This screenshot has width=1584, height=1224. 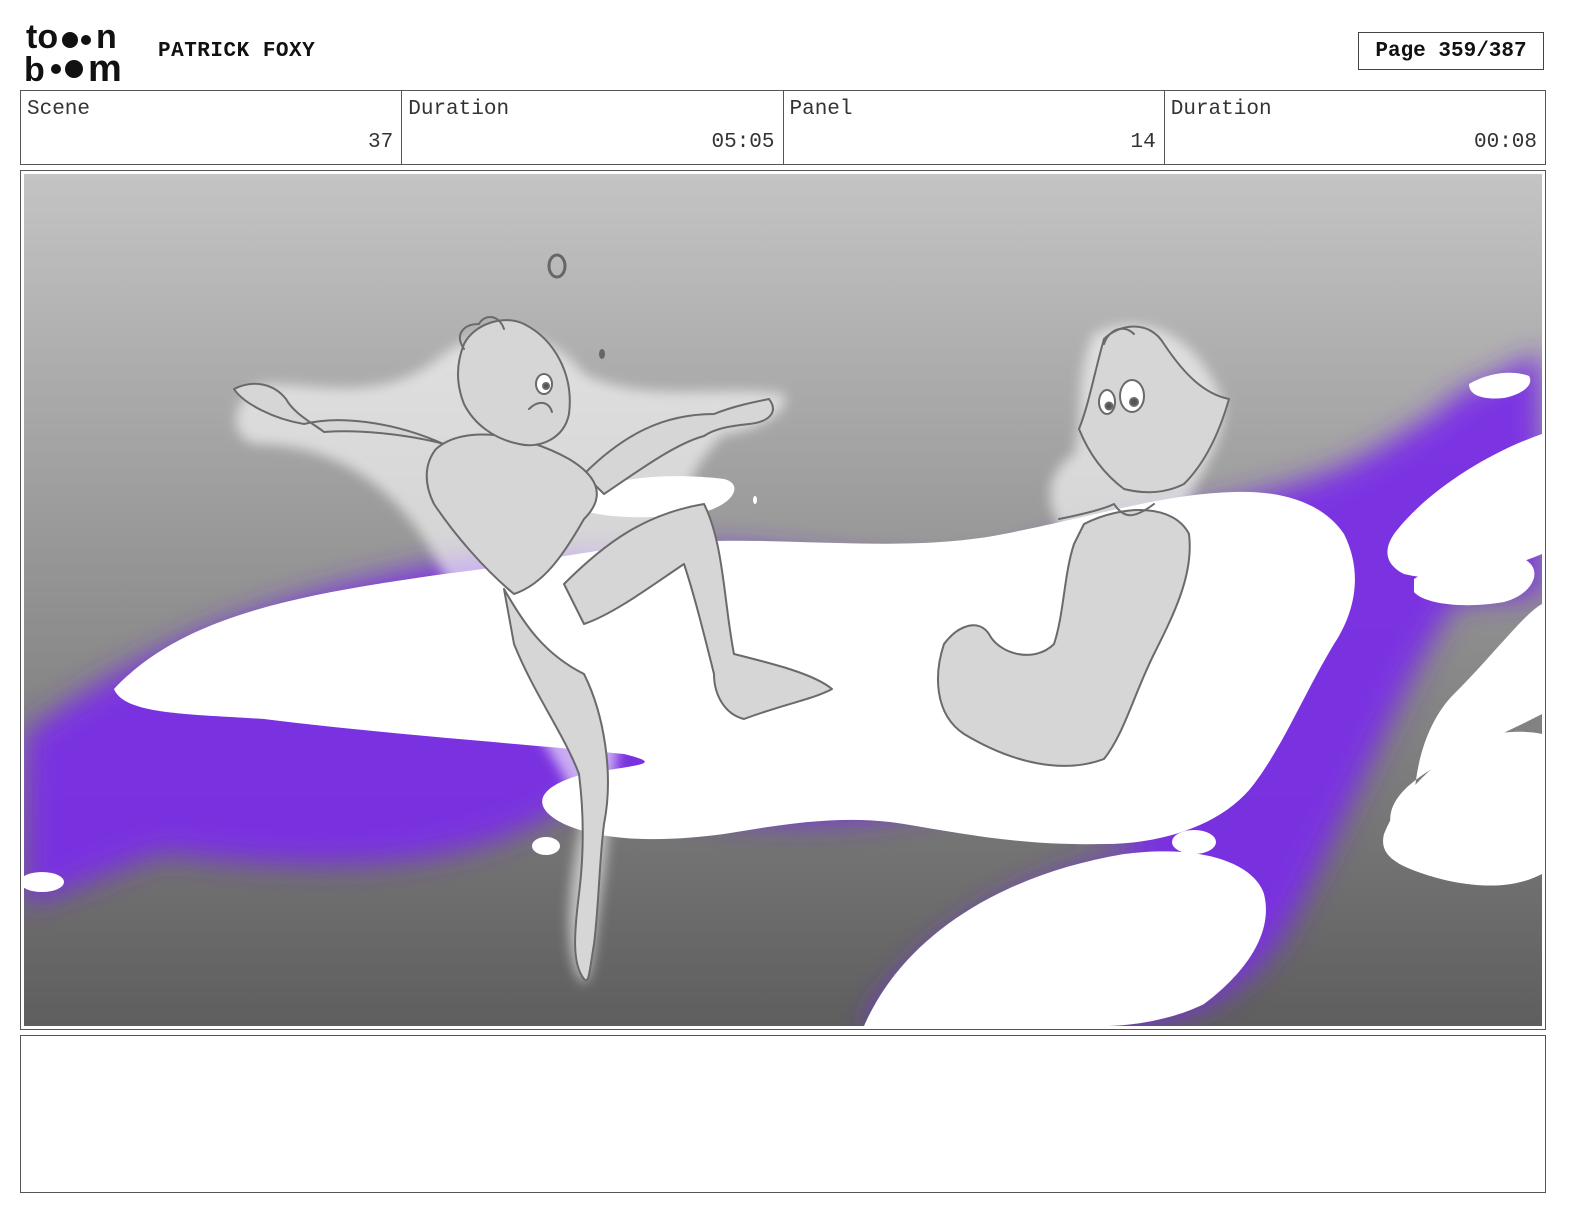 I want to click on panel-label: Panel, so click(x=821, y=109).